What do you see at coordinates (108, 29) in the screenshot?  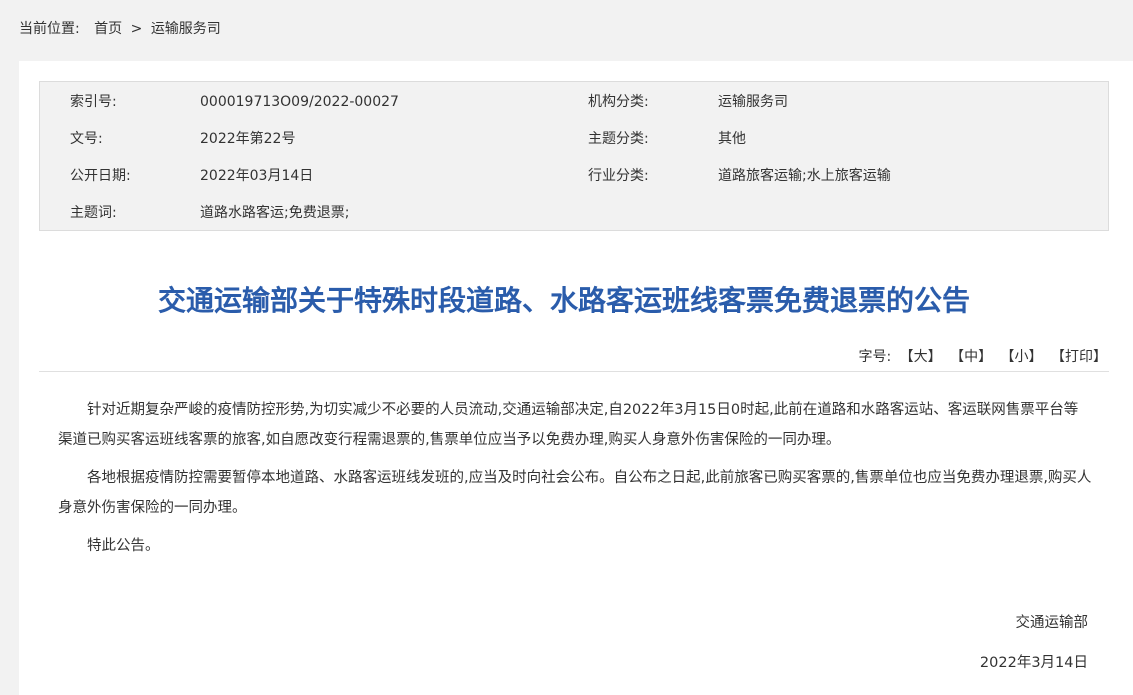 I see `breadcrumb-home-link: 首页` at bounding box center [108, 29].